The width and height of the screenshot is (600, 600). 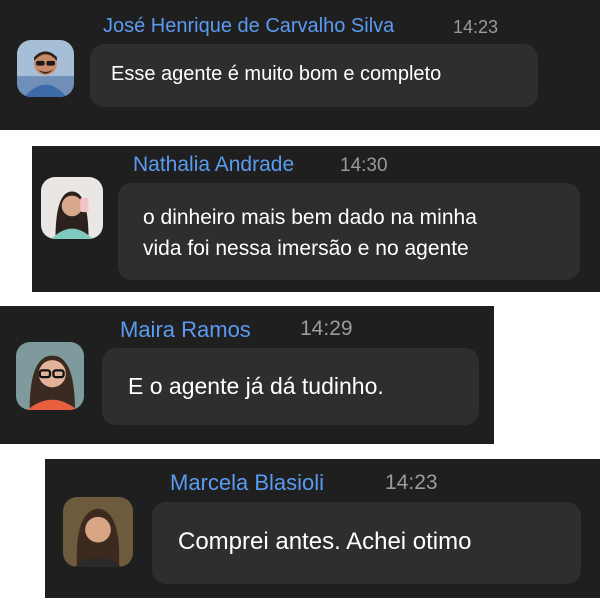 I want to click on message-bubble: Esse agente é muito bom e completo, so click(x=314, y=75).